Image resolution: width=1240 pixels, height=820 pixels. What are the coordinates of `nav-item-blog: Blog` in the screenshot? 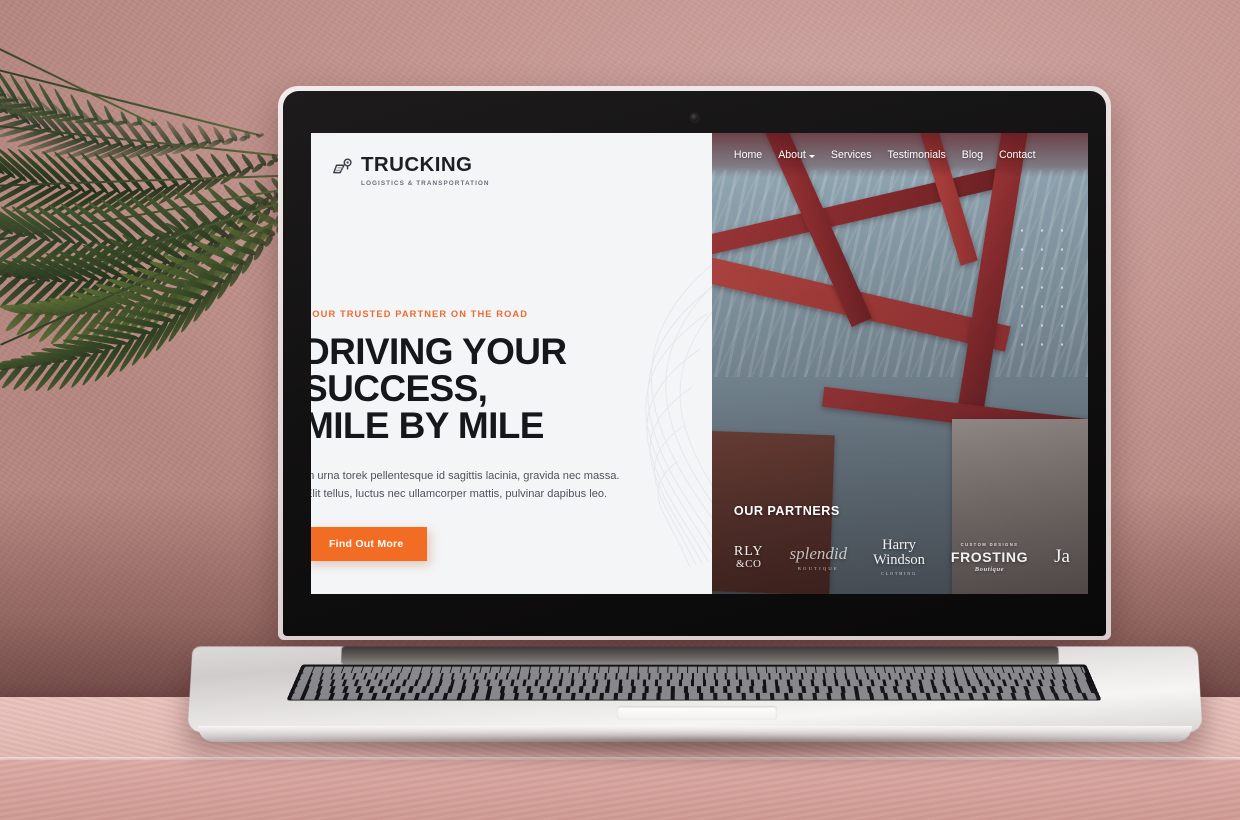 It's located at (972, 155).